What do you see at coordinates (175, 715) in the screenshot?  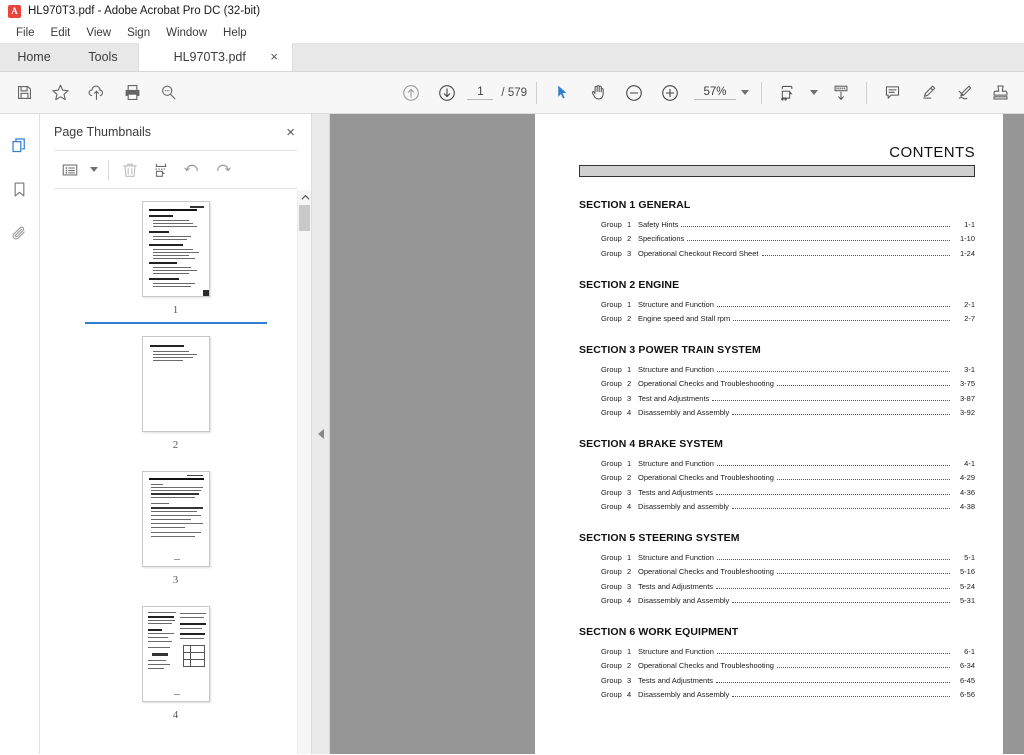 I see `thumbnail-number: 4` at bounding box center [175, 715].